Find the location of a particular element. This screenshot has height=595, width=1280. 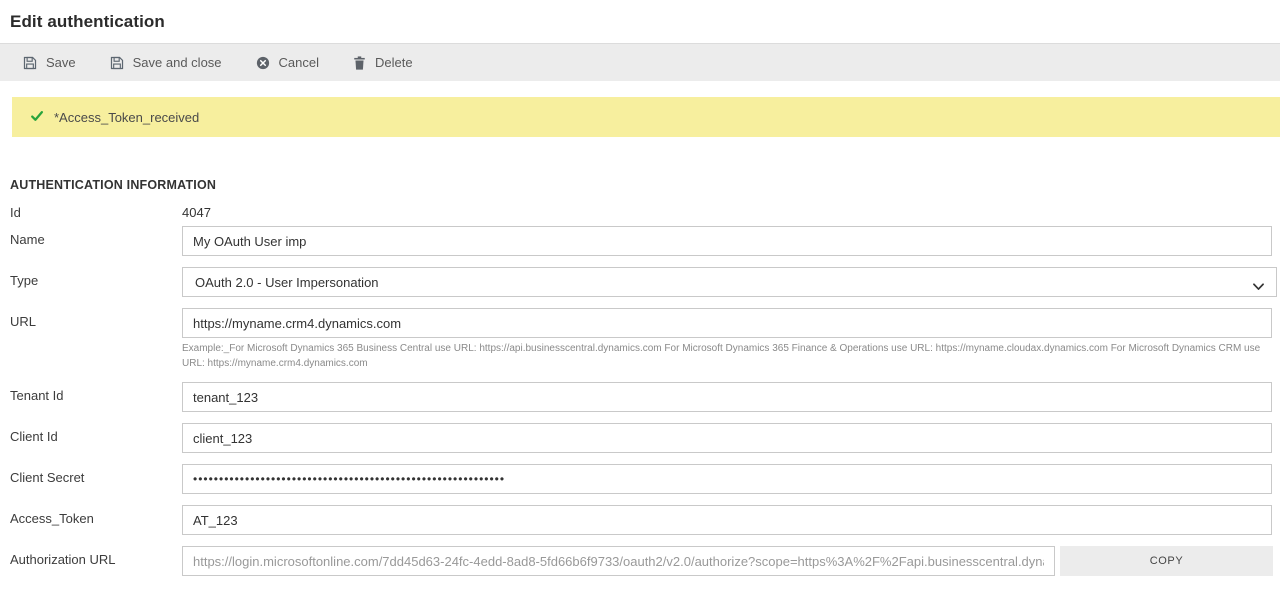

access-token-input is located at coordinates (727, 520).